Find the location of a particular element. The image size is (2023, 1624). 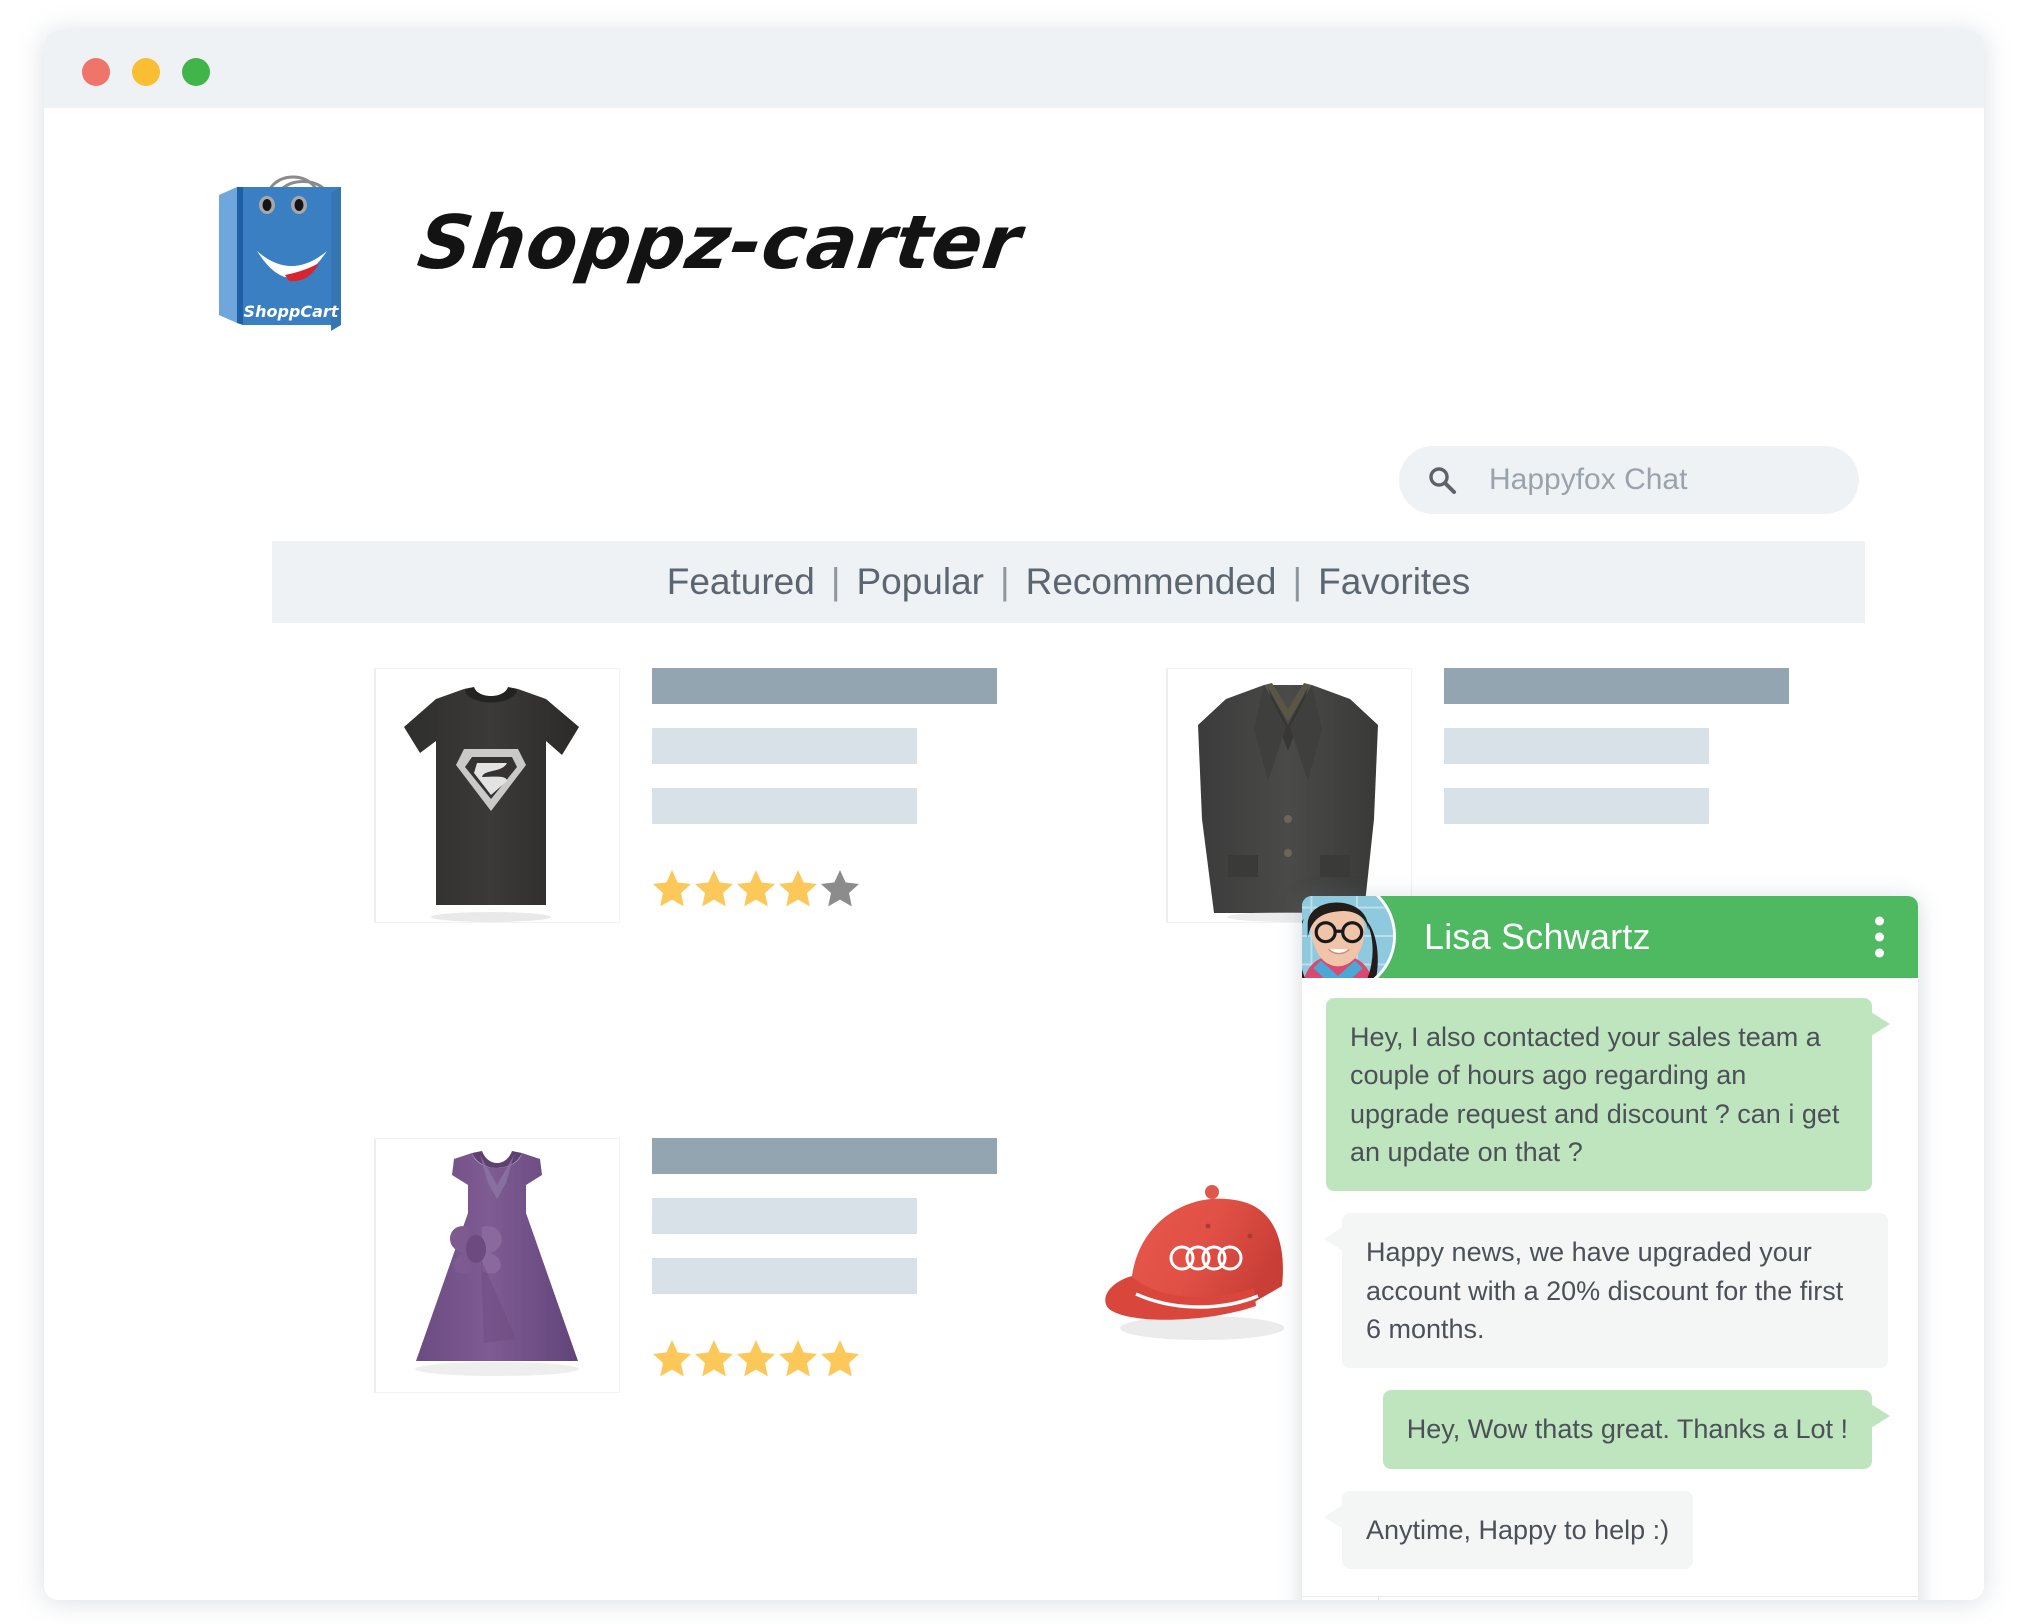

rating-stars-dress is located at coordinates (824, 1358).